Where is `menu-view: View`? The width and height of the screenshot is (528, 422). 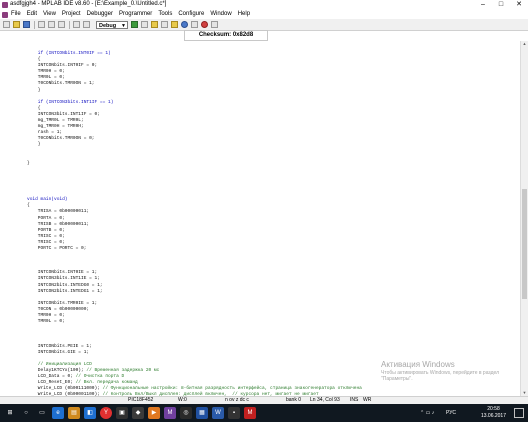
menu-view: View is located at coordinates (49, 14).